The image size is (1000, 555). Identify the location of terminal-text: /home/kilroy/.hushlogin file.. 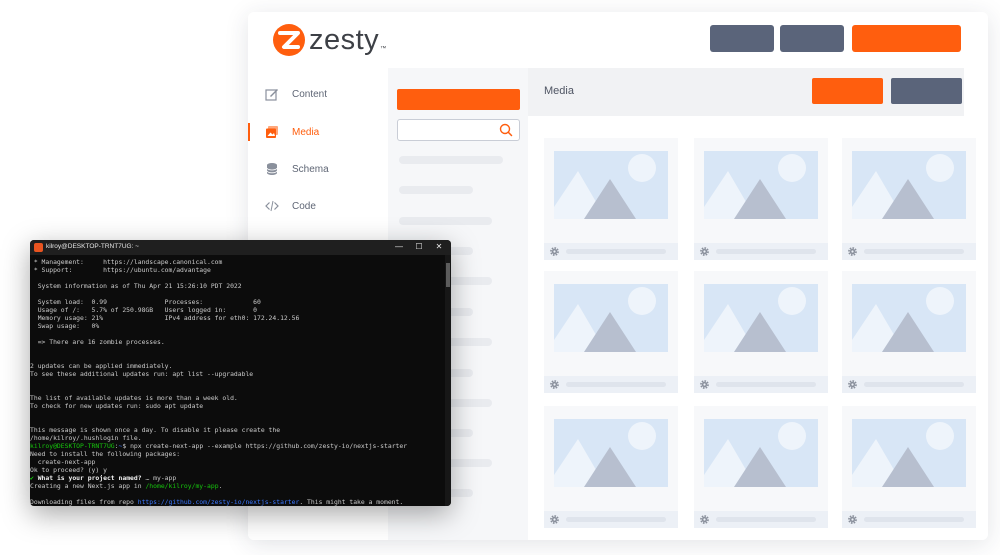
(86, 438).